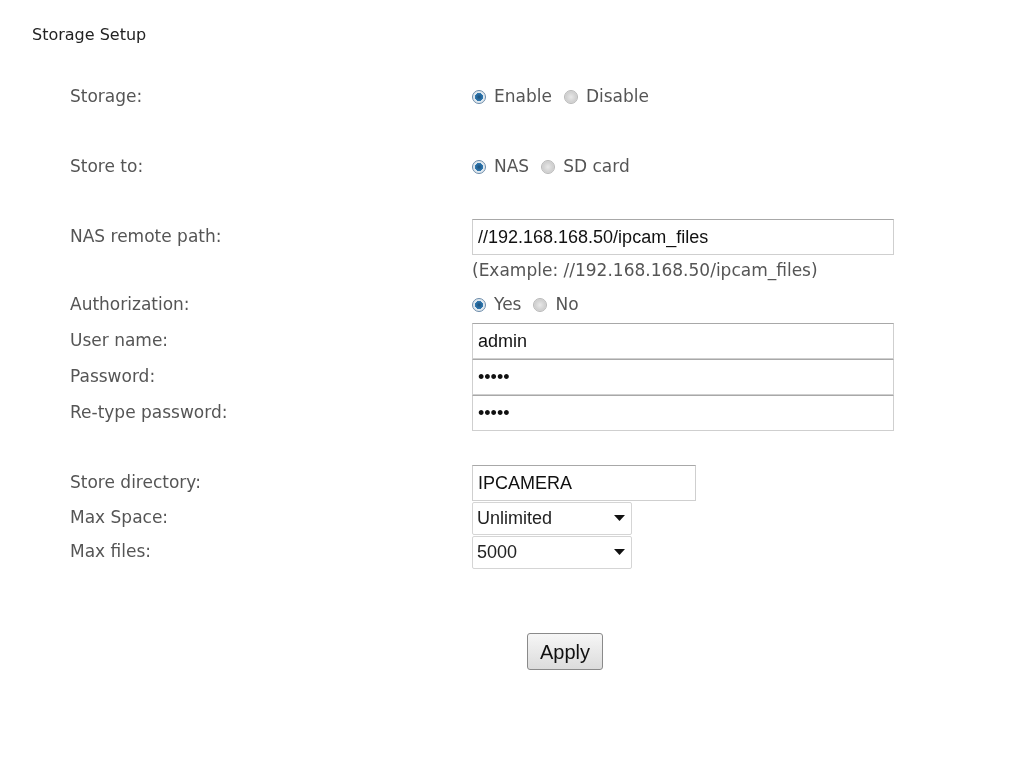  What do you see at coordinates (113, 376) in the screenshot?
I see `field-label: Password:` at bounding box center [113, 376].